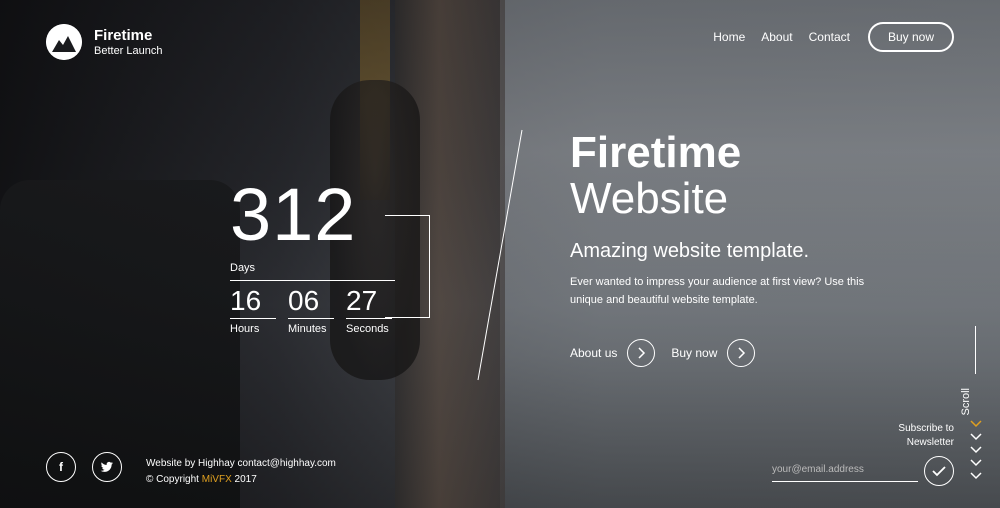 This screenshot has height=508, width=1000. Describe the element at coordinates (217, 479) in the screenshot. I see `footer-brand-link: MiVFX` at that location.